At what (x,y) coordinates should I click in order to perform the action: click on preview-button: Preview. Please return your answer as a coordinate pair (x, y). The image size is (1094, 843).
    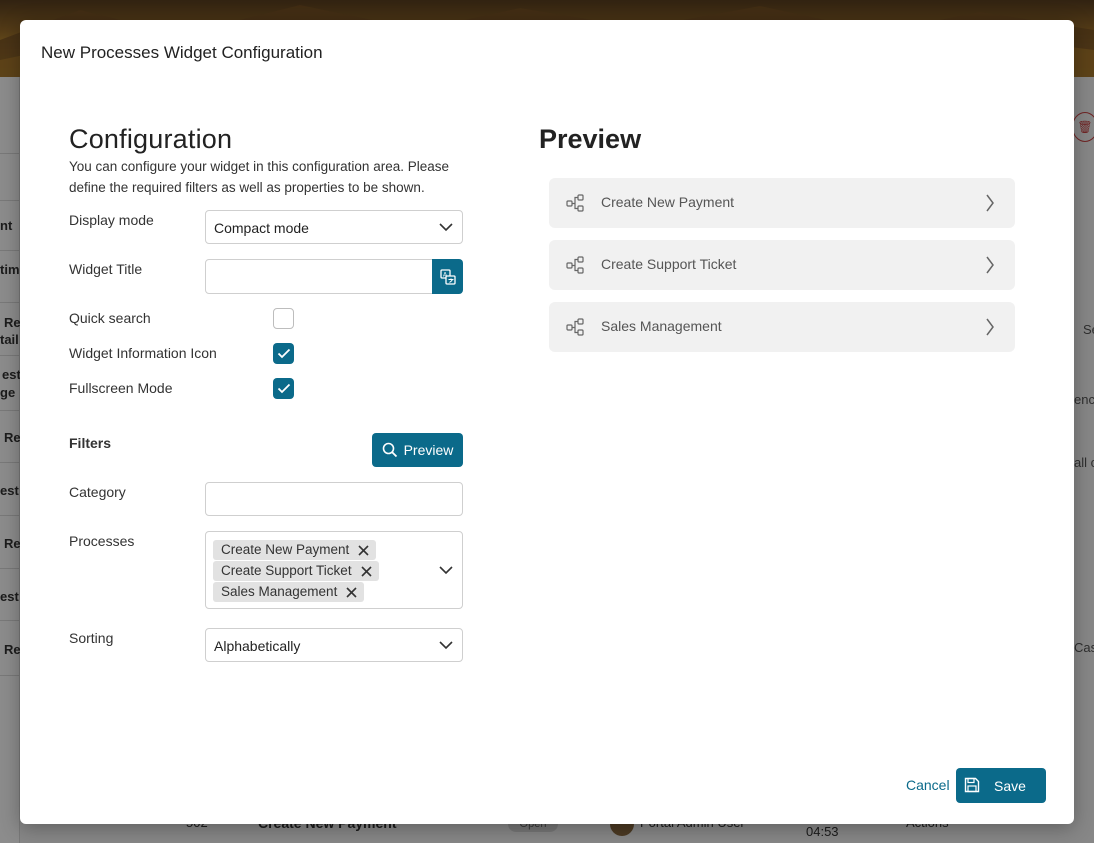
    Looking at the image, I should click on (417, 450).